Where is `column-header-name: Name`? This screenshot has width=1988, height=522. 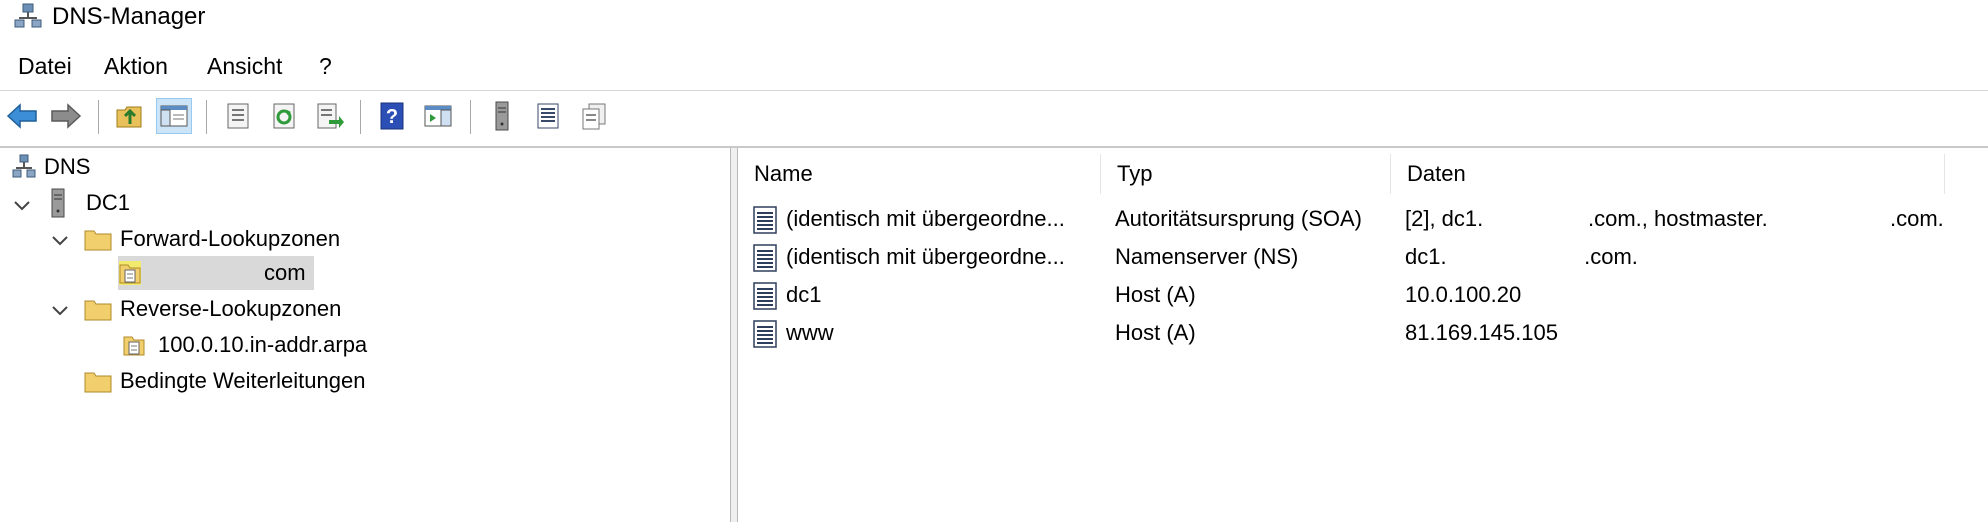
column-header-name: Name is located at coordinates (919, 174).